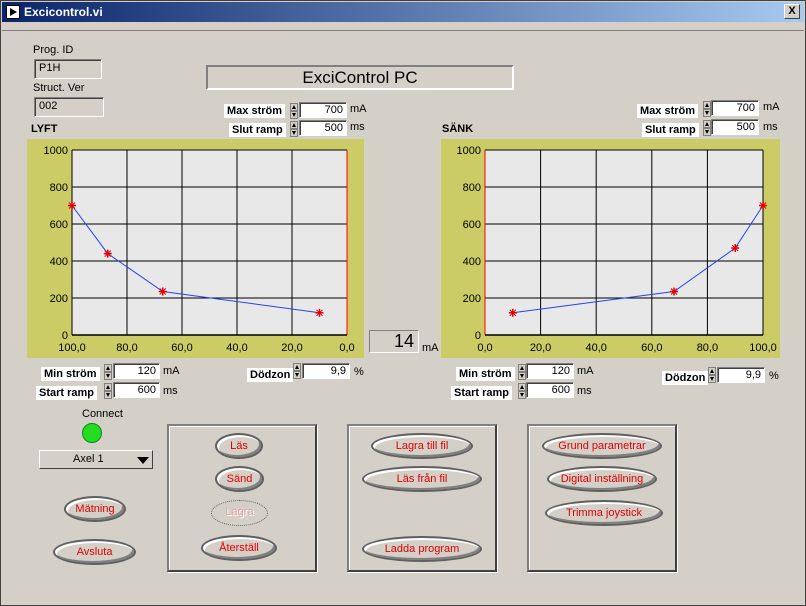 The image size is (806, 606). I want to click on lyft-start-ramp-spinner, so click(108, 391).